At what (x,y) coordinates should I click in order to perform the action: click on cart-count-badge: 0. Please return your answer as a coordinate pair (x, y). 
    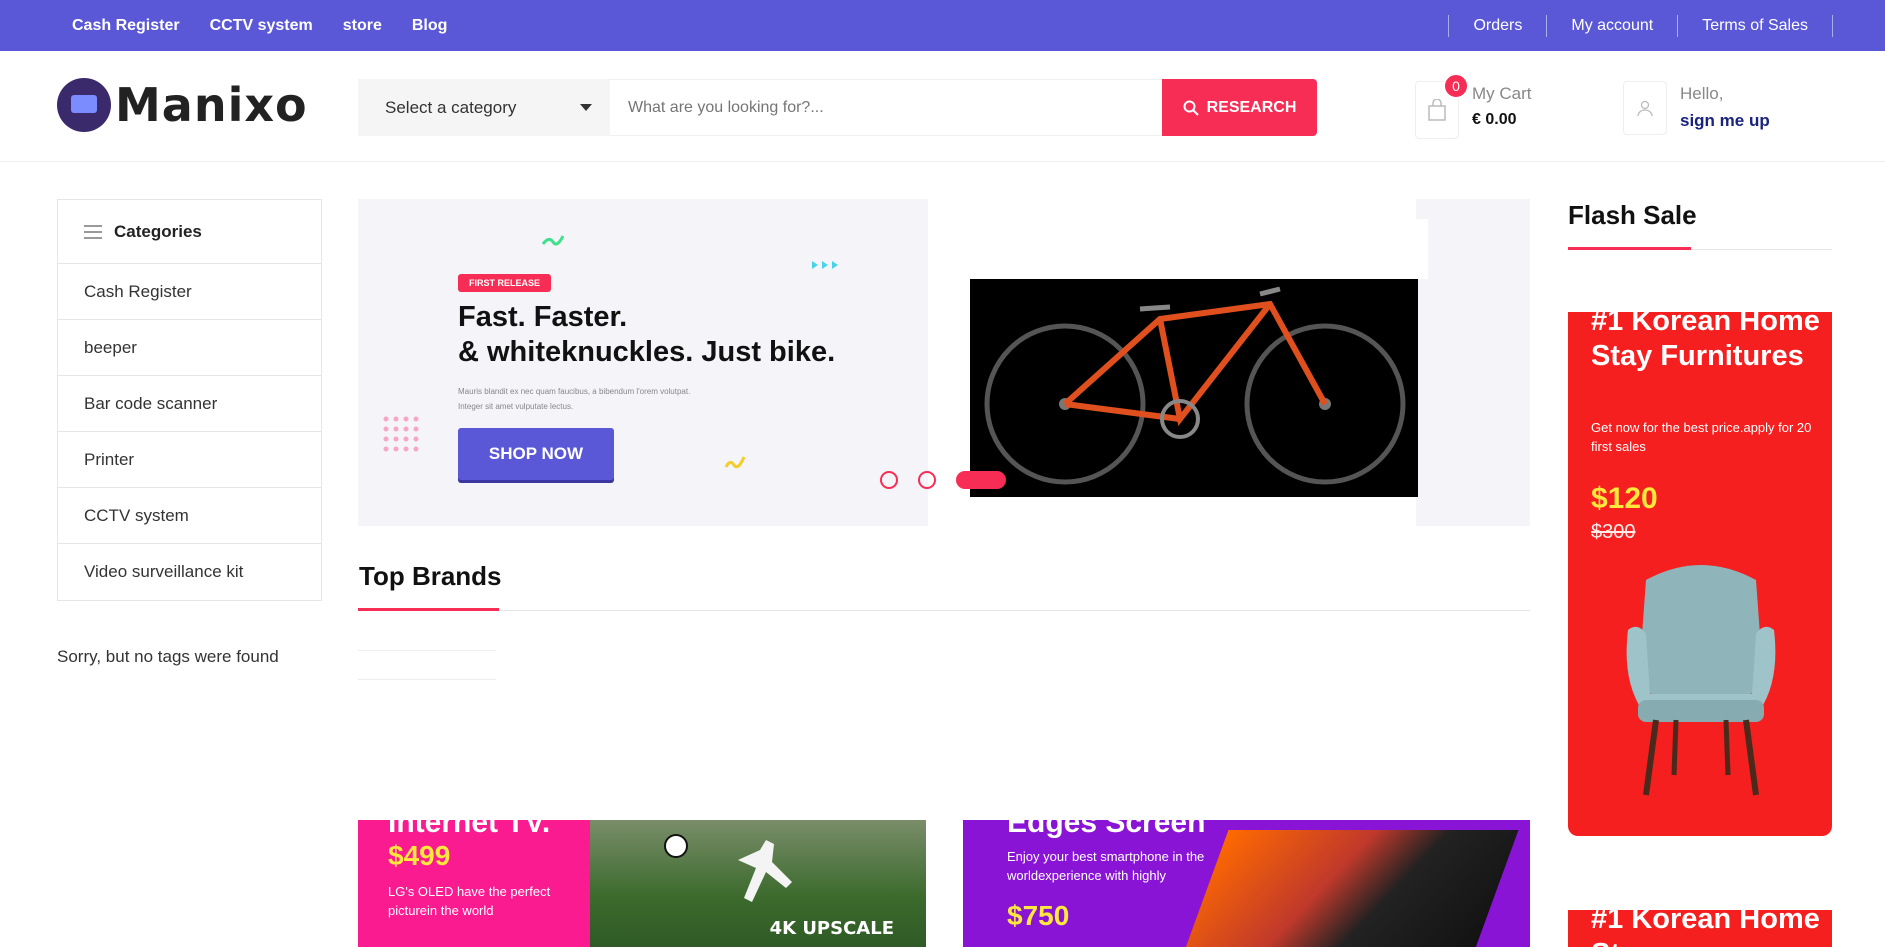
    Looking at the image, I should click on (1456, 86).